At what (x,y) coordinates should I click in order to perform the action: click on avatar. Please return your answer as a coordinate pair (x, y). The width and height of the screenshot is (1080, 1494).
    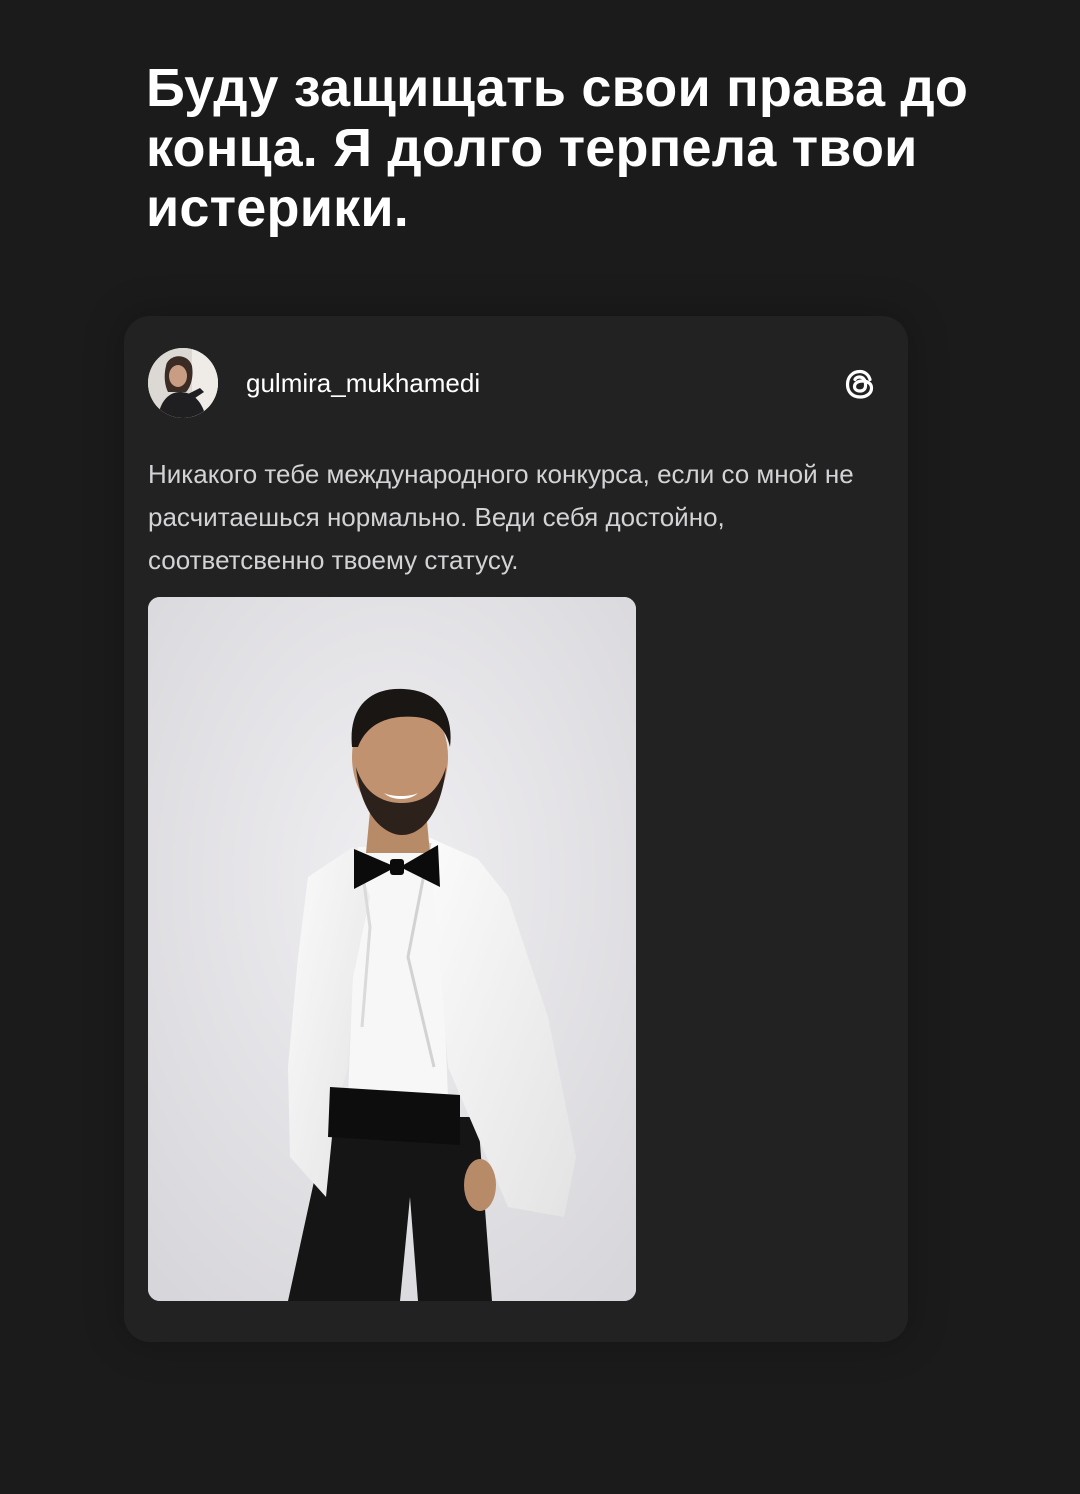
    Looking at the image, I should click on (183, 383).